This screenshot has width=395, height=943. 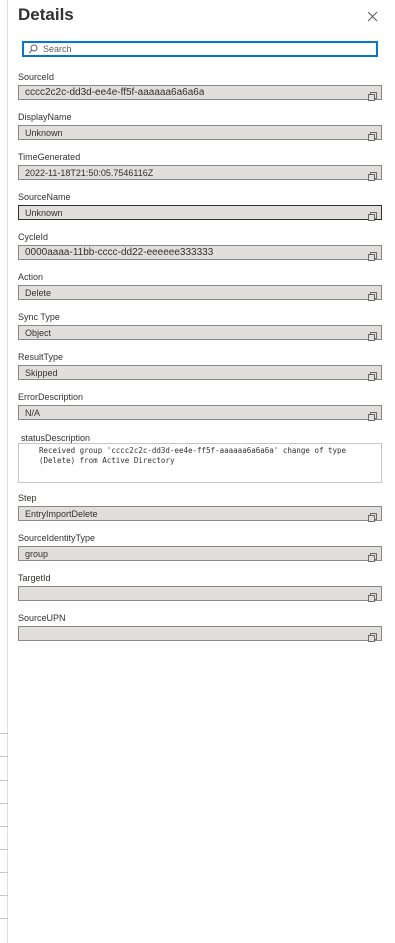 I want to click on field-value: Skipped, so click(x=41, y=372).